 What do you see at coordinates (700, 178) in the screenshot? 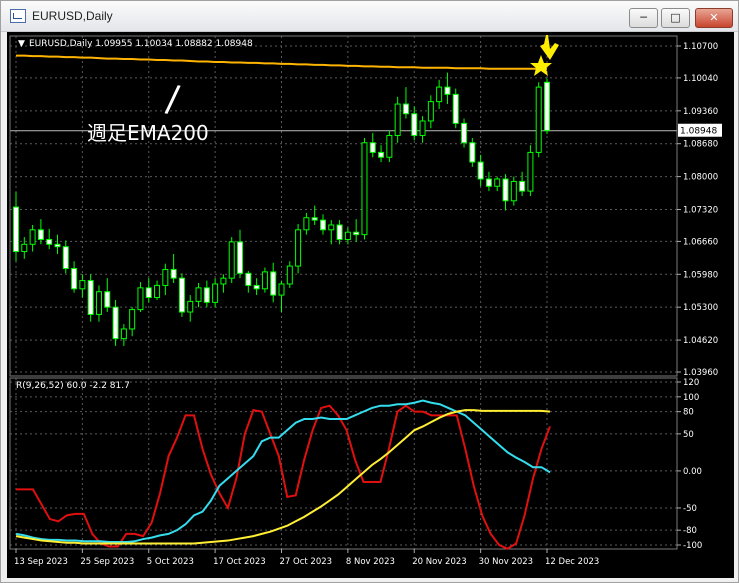
I see `price-tick-label: 1.08000` at bounding box center [700, 178].